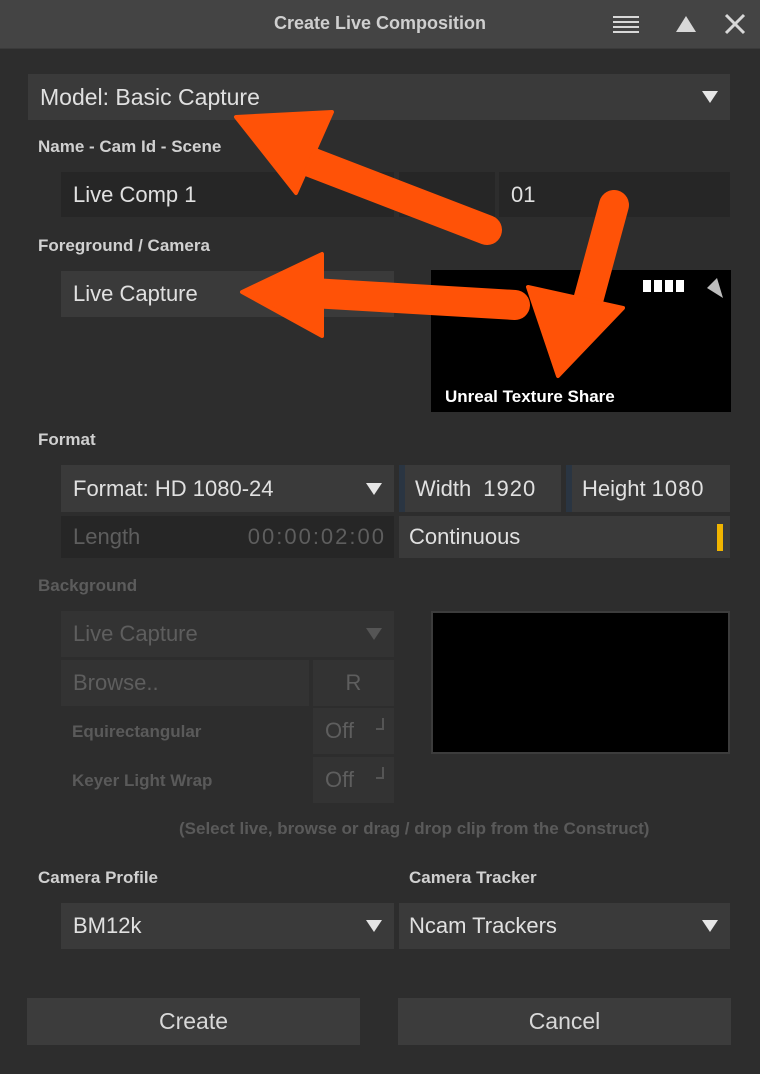 Image resolution: width=760 pixels, height=1074 pixels. I want to click on name-input: Live Comp 1, so click(227, 194).